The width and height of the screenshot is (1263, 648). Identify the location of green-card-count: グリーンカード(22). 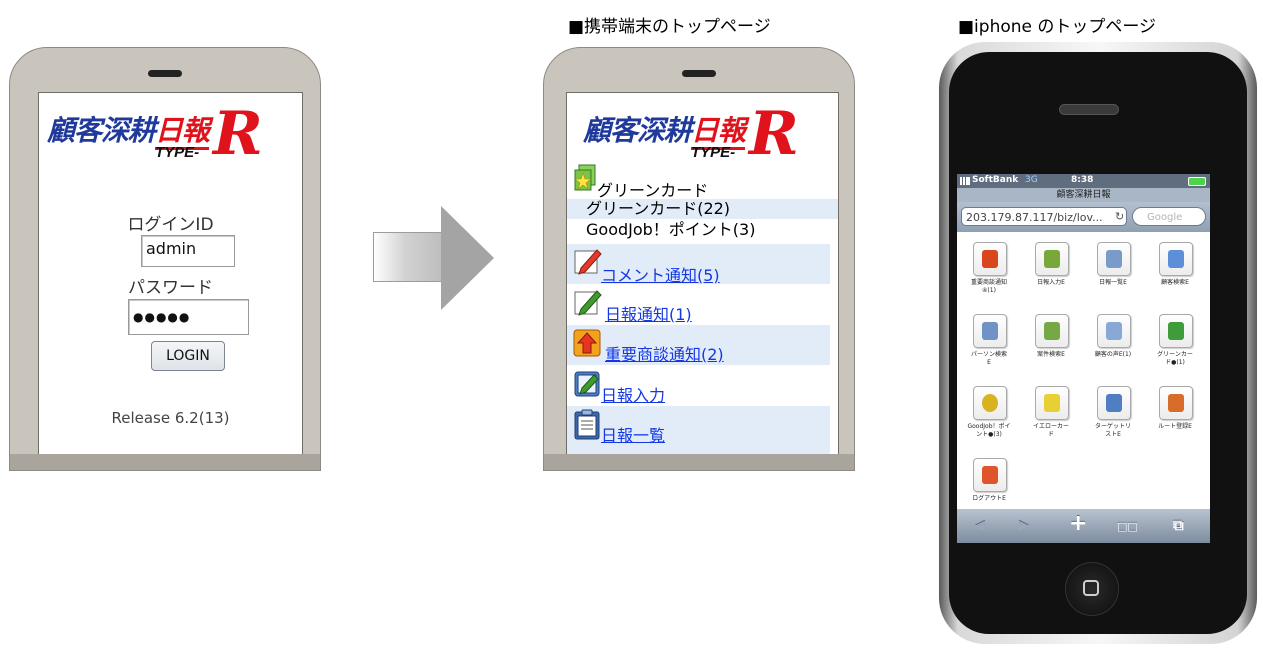
(702, 209).